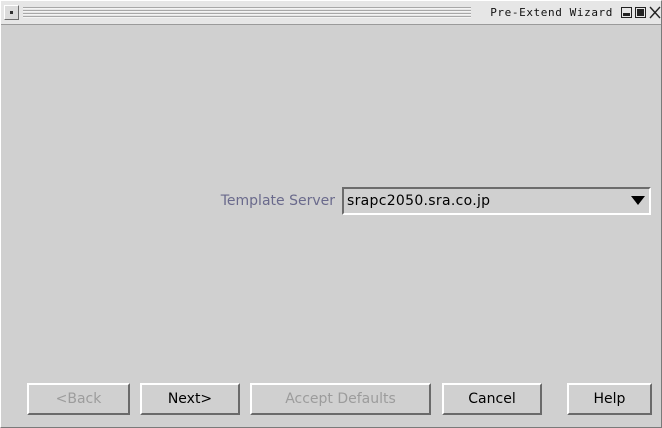 Image resolution: width=662 pixels, height=428 pixels. I want to click on template-server-value: srapc2050.sra.co.jp, so click(419, 201).